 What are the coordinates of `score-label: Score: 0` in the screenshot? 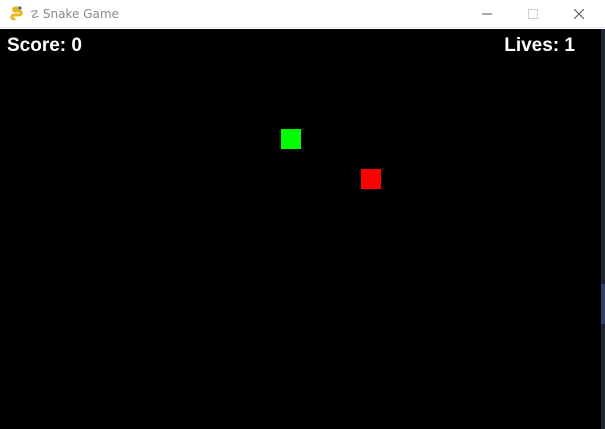 It's located at (44, 45).